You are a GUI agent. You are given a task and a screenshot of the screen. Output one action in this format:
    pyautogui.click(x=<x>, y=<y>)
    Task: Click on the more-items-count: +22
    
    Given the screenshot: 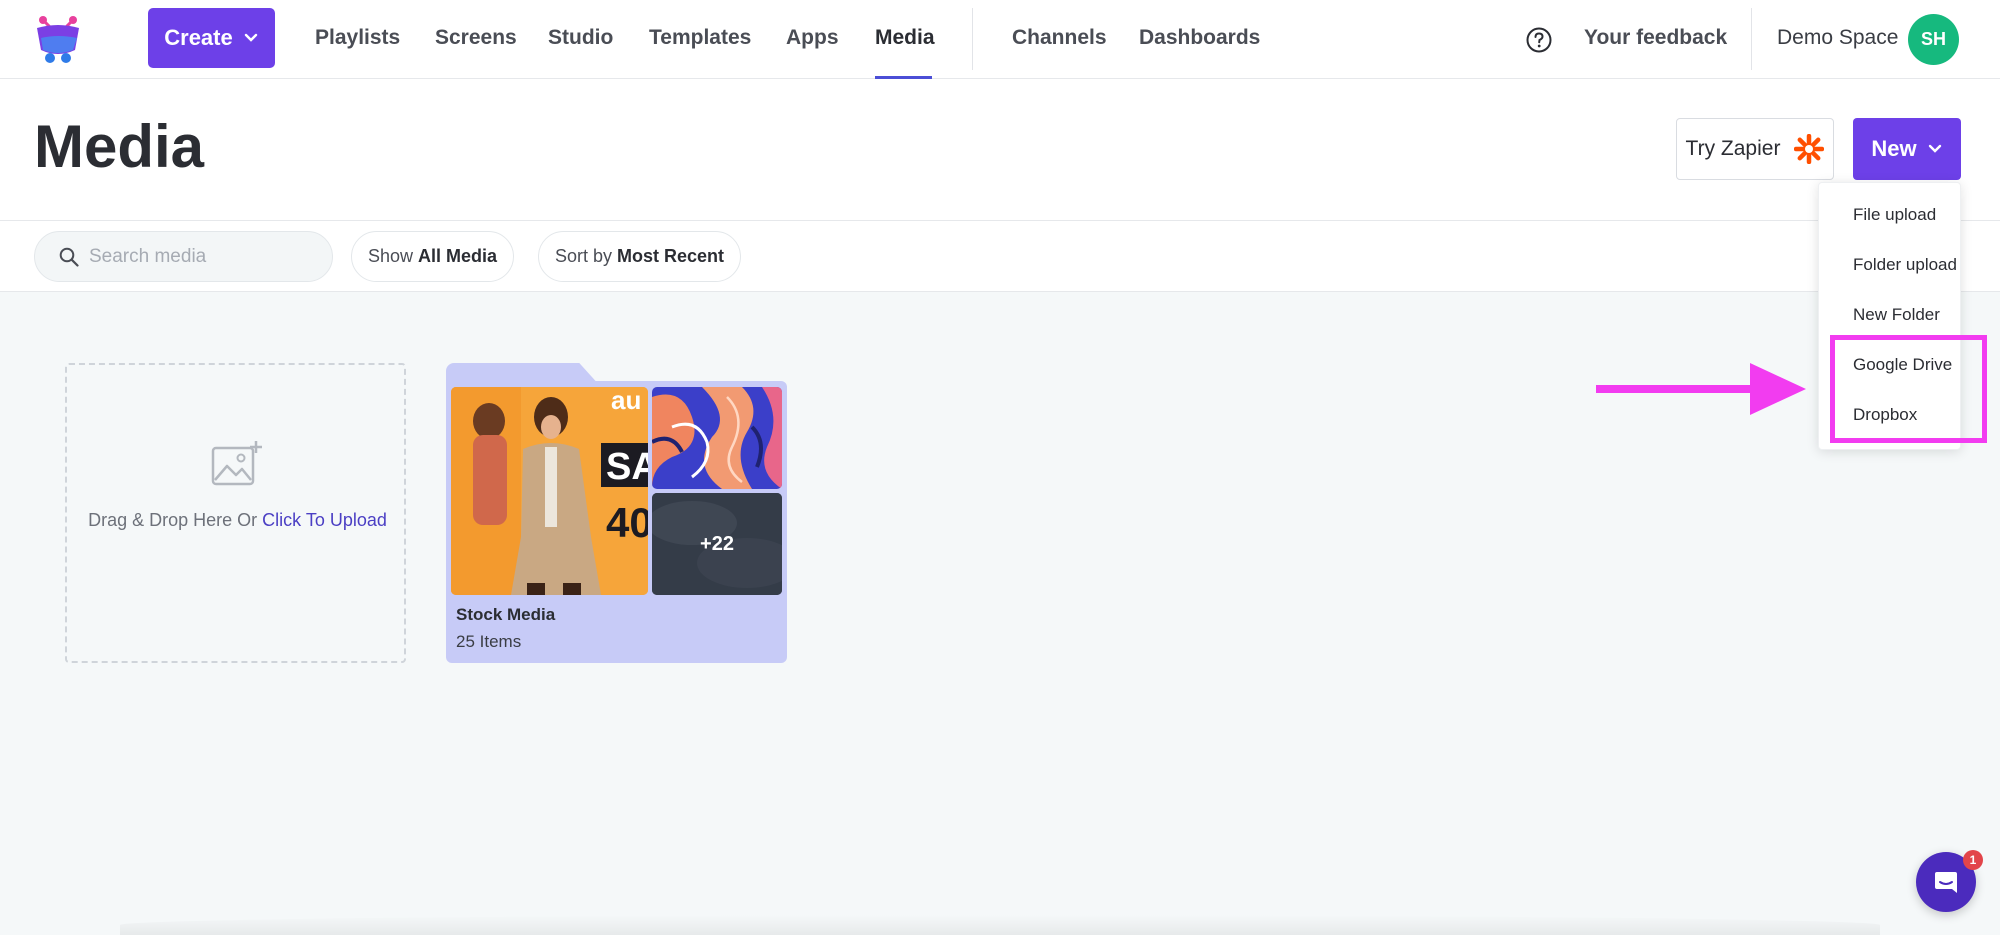 What is the action you would take?
    pyautogui.click(x=717, y=543)
    